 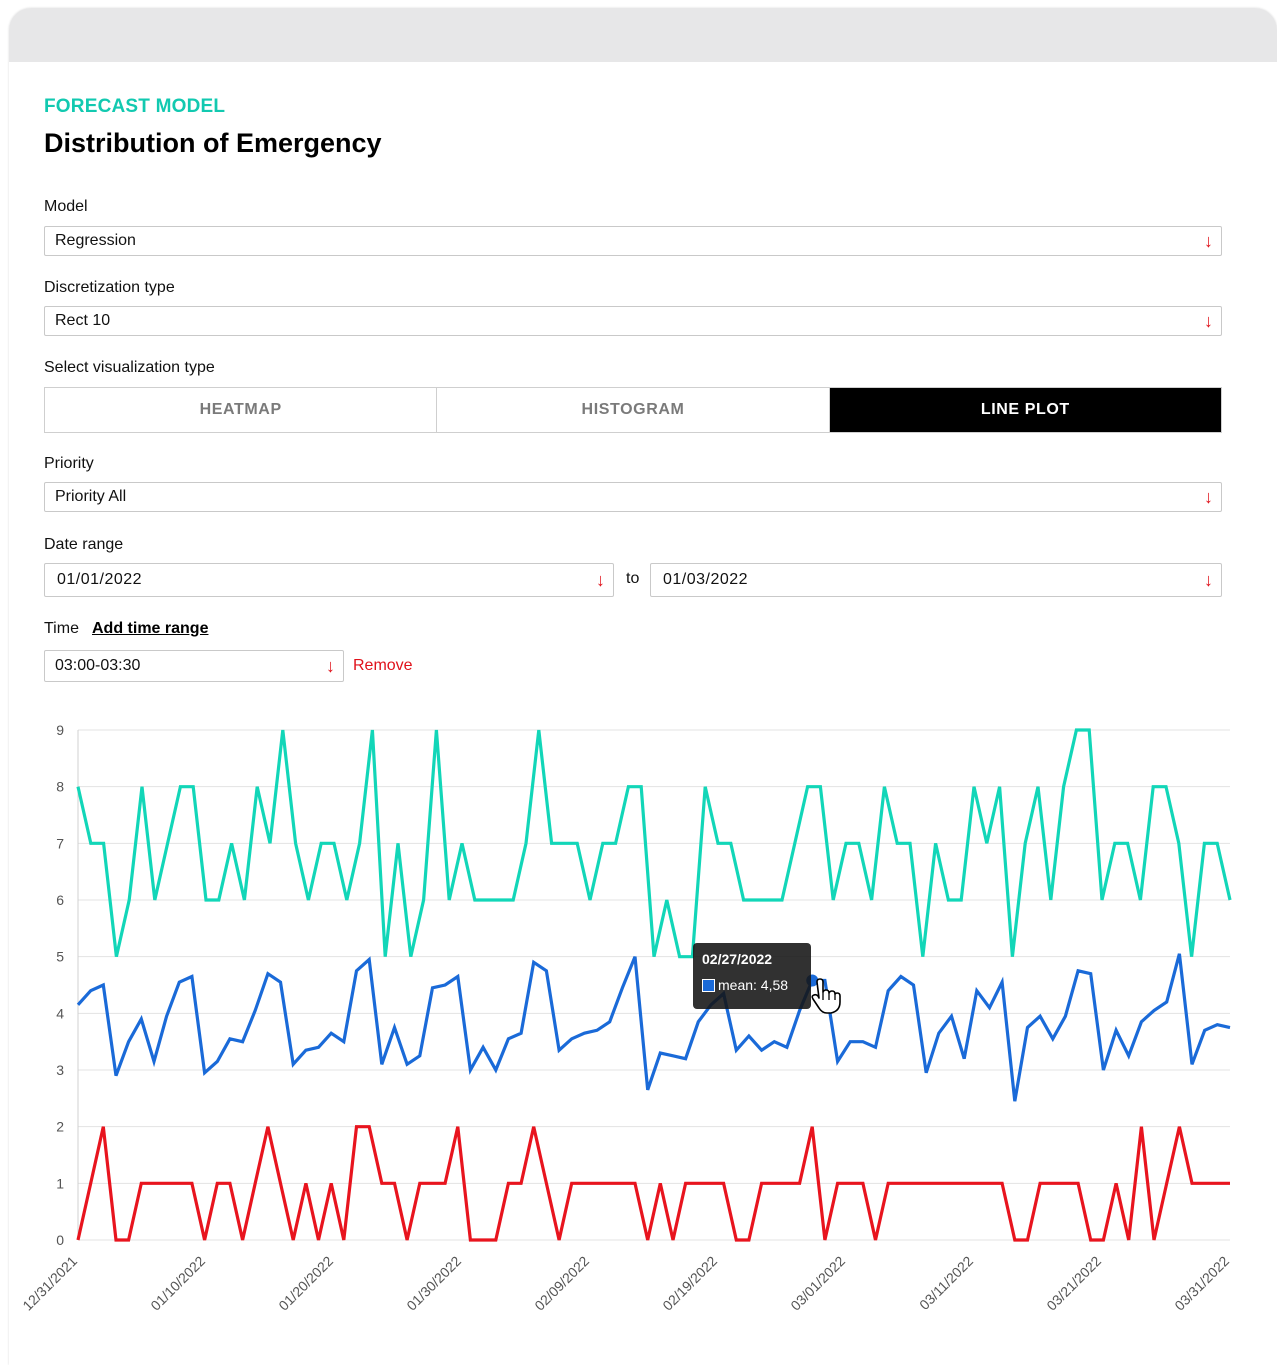 I want to click on tooltip-series-swatch, so click(x=708, y=985).